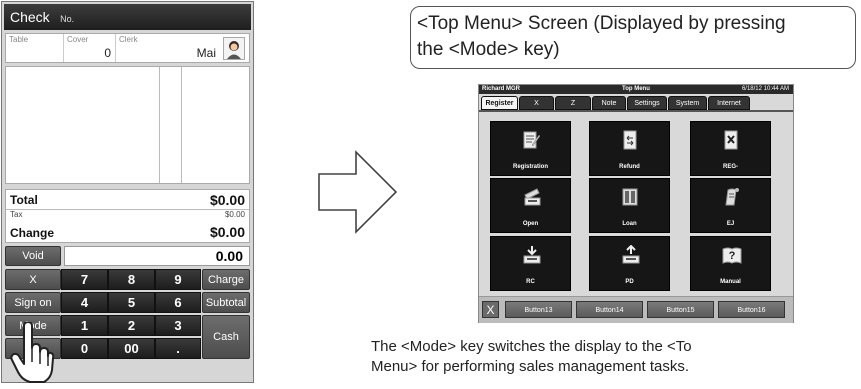 This screenshot has height=389, width=861. I want to click on tab-settings: Settings, so click(647, 103).